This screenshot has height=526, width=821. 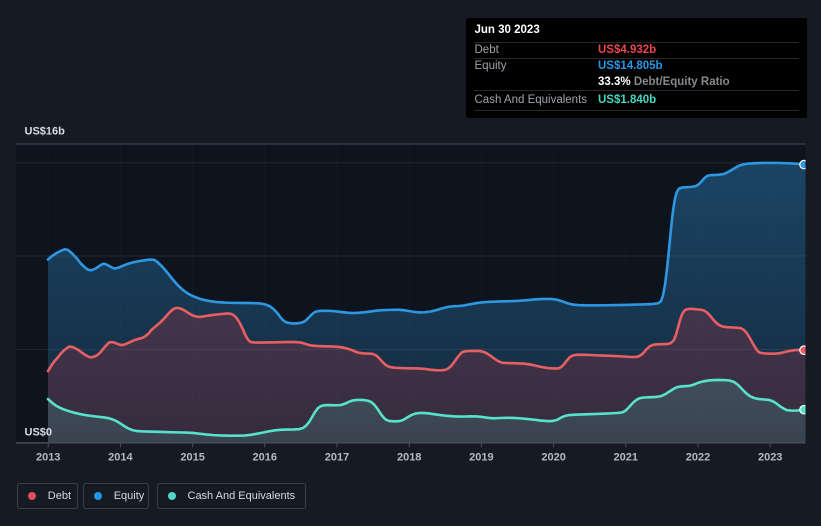 I want to click on svg-text: 2015, so click(x=192, y=458).